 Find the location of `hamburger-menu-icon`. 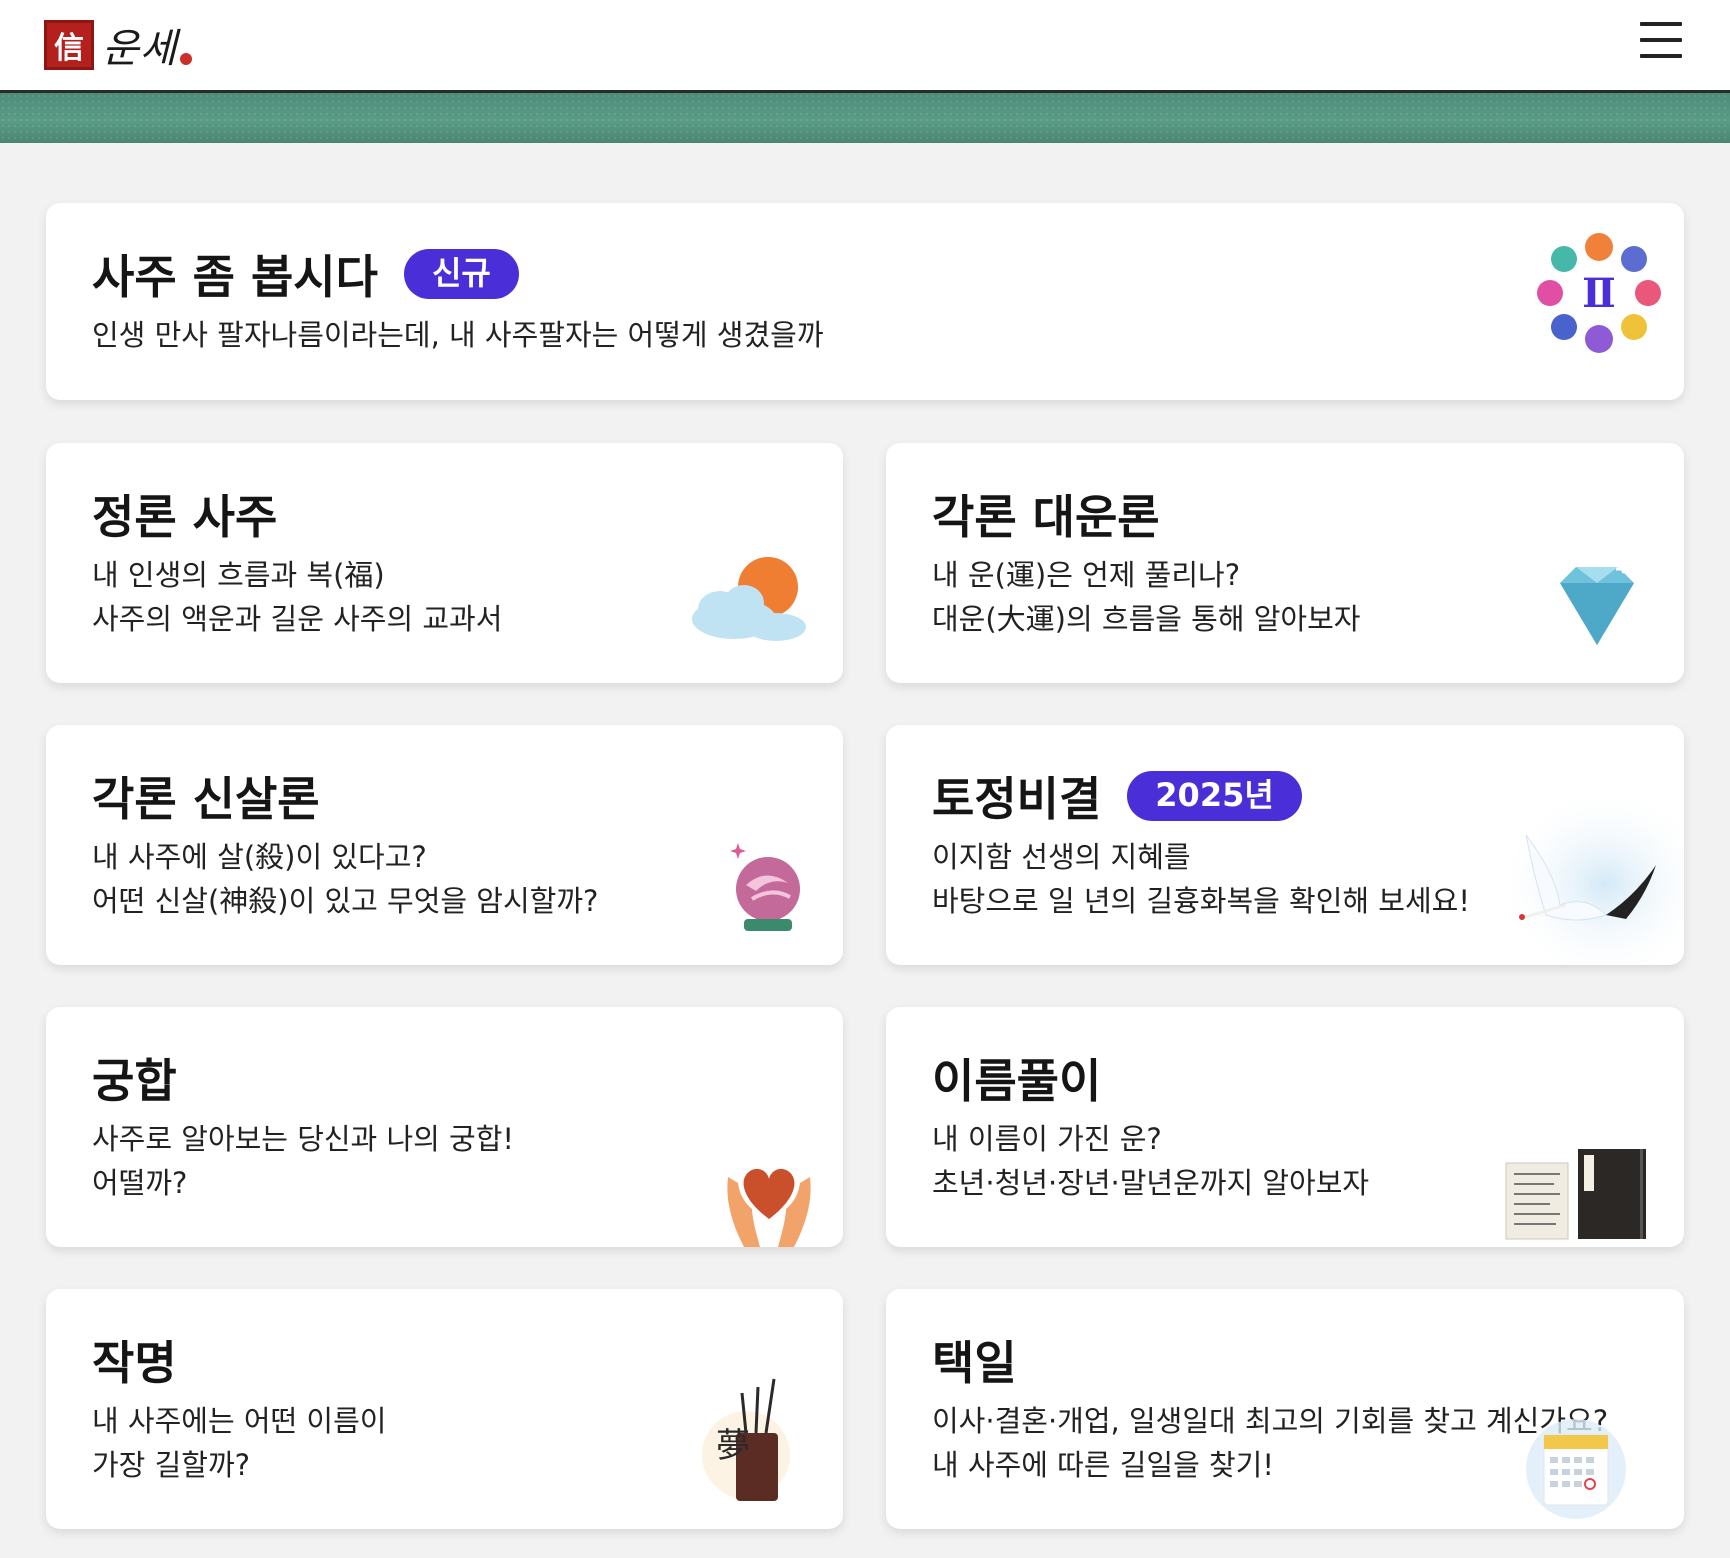

hamburger-menu-icon is located at coordinates (1661, 42).